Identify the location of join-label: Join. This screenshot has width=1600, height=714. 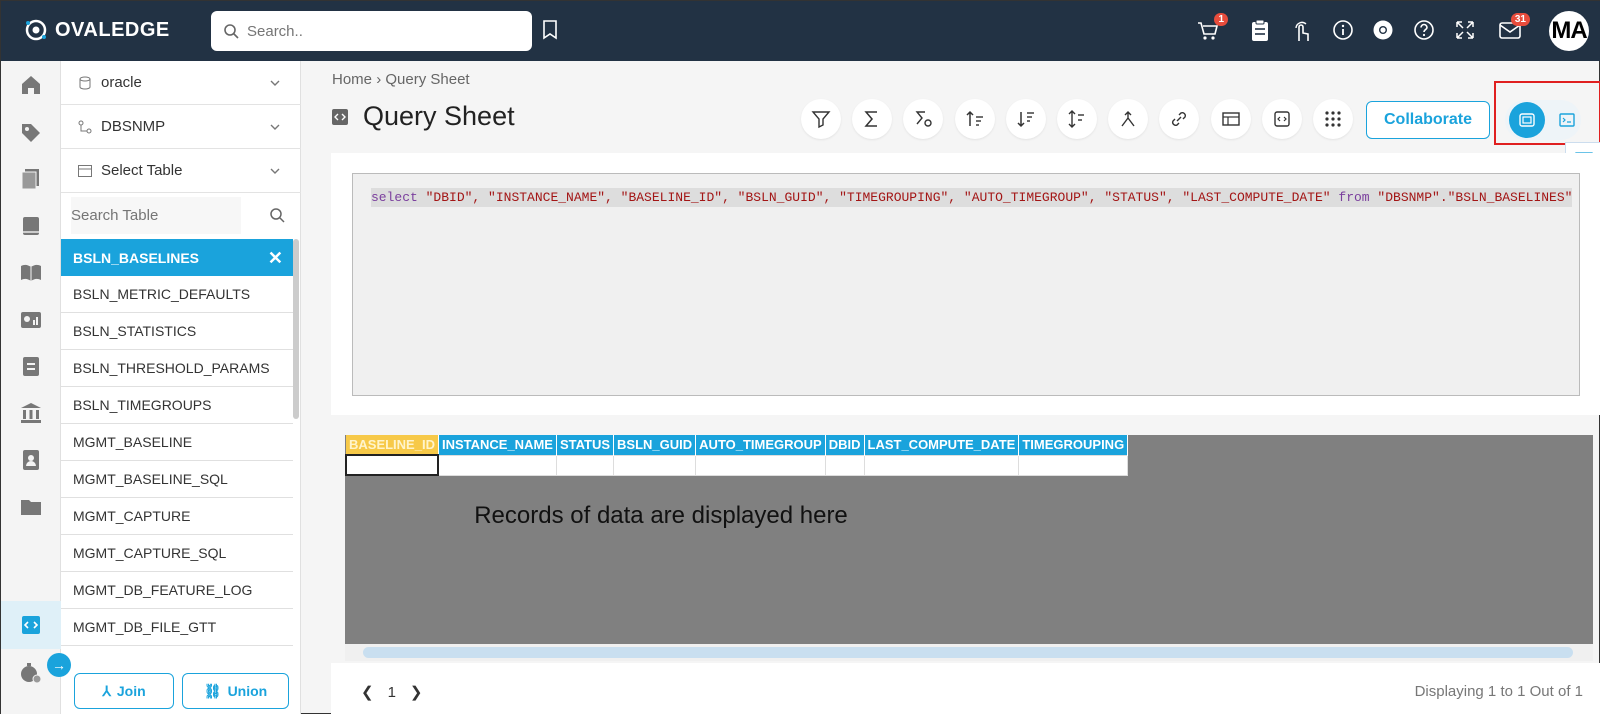
(131, 691).